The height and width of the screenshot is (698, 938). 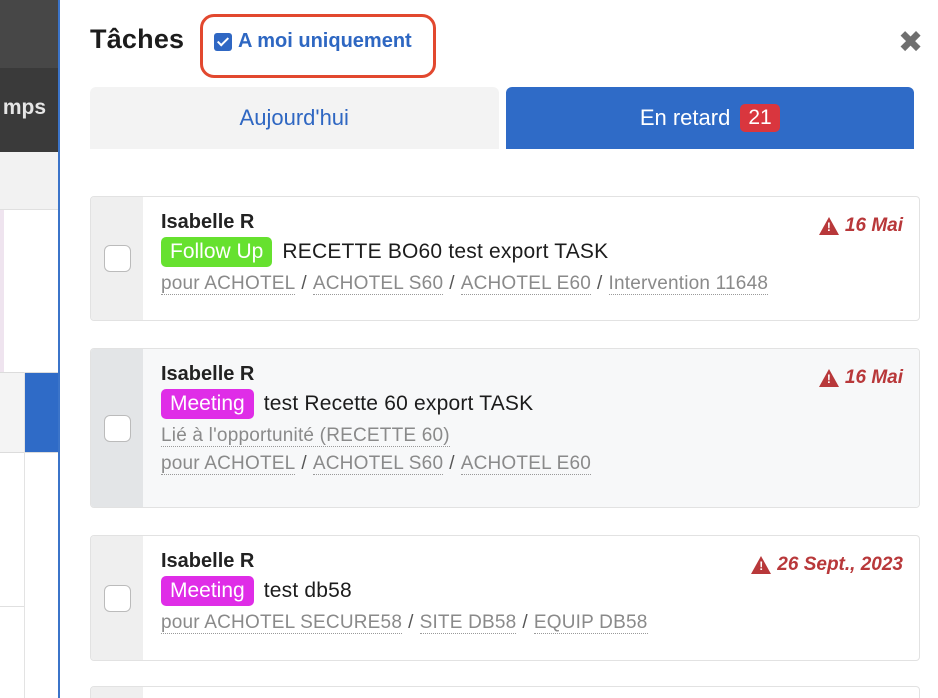 I want to click on task-path: pour ACHOTEL / ACHOTEL S60/ACHOTEL E60, so click(x=532, y=464).